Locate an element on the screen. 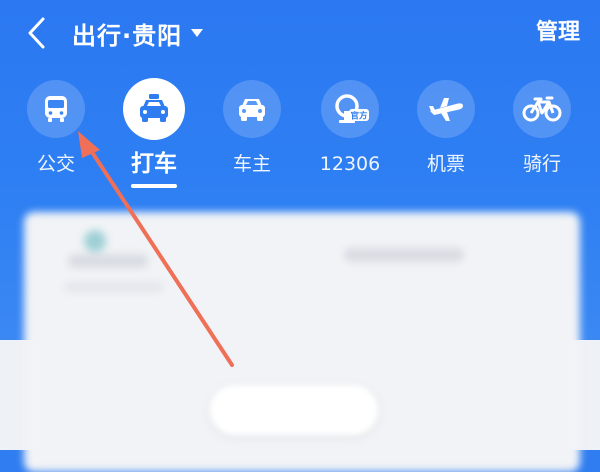  railway-official-icon: 官方 is located at coordinates (350, 109).